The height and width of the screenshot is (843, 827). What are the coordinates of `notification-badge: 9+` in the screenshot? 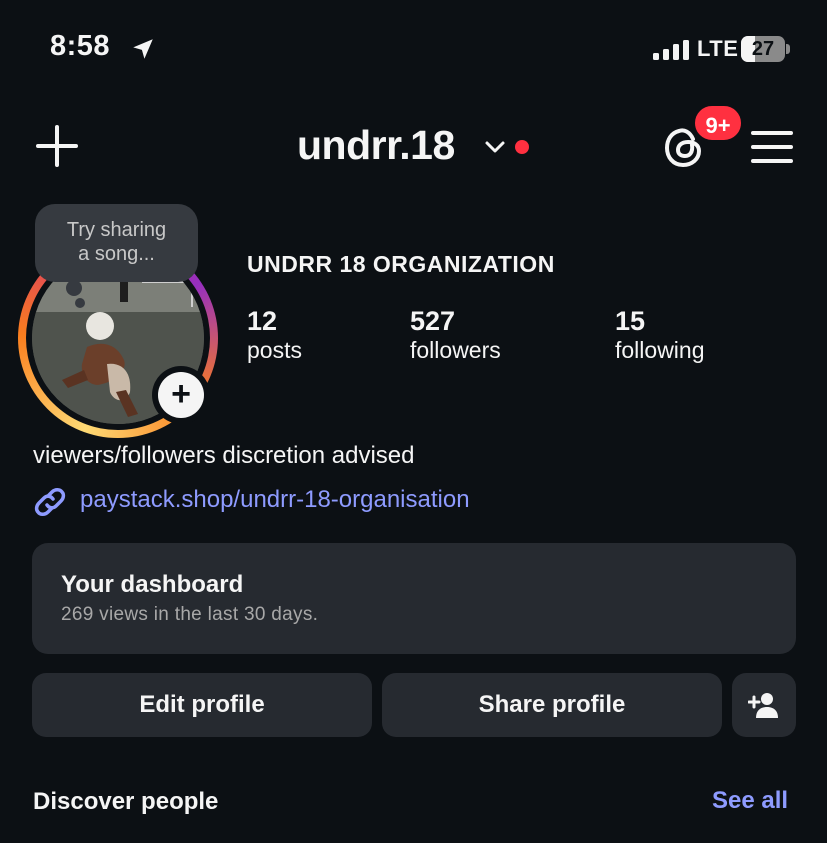 It's located at (718, 123).